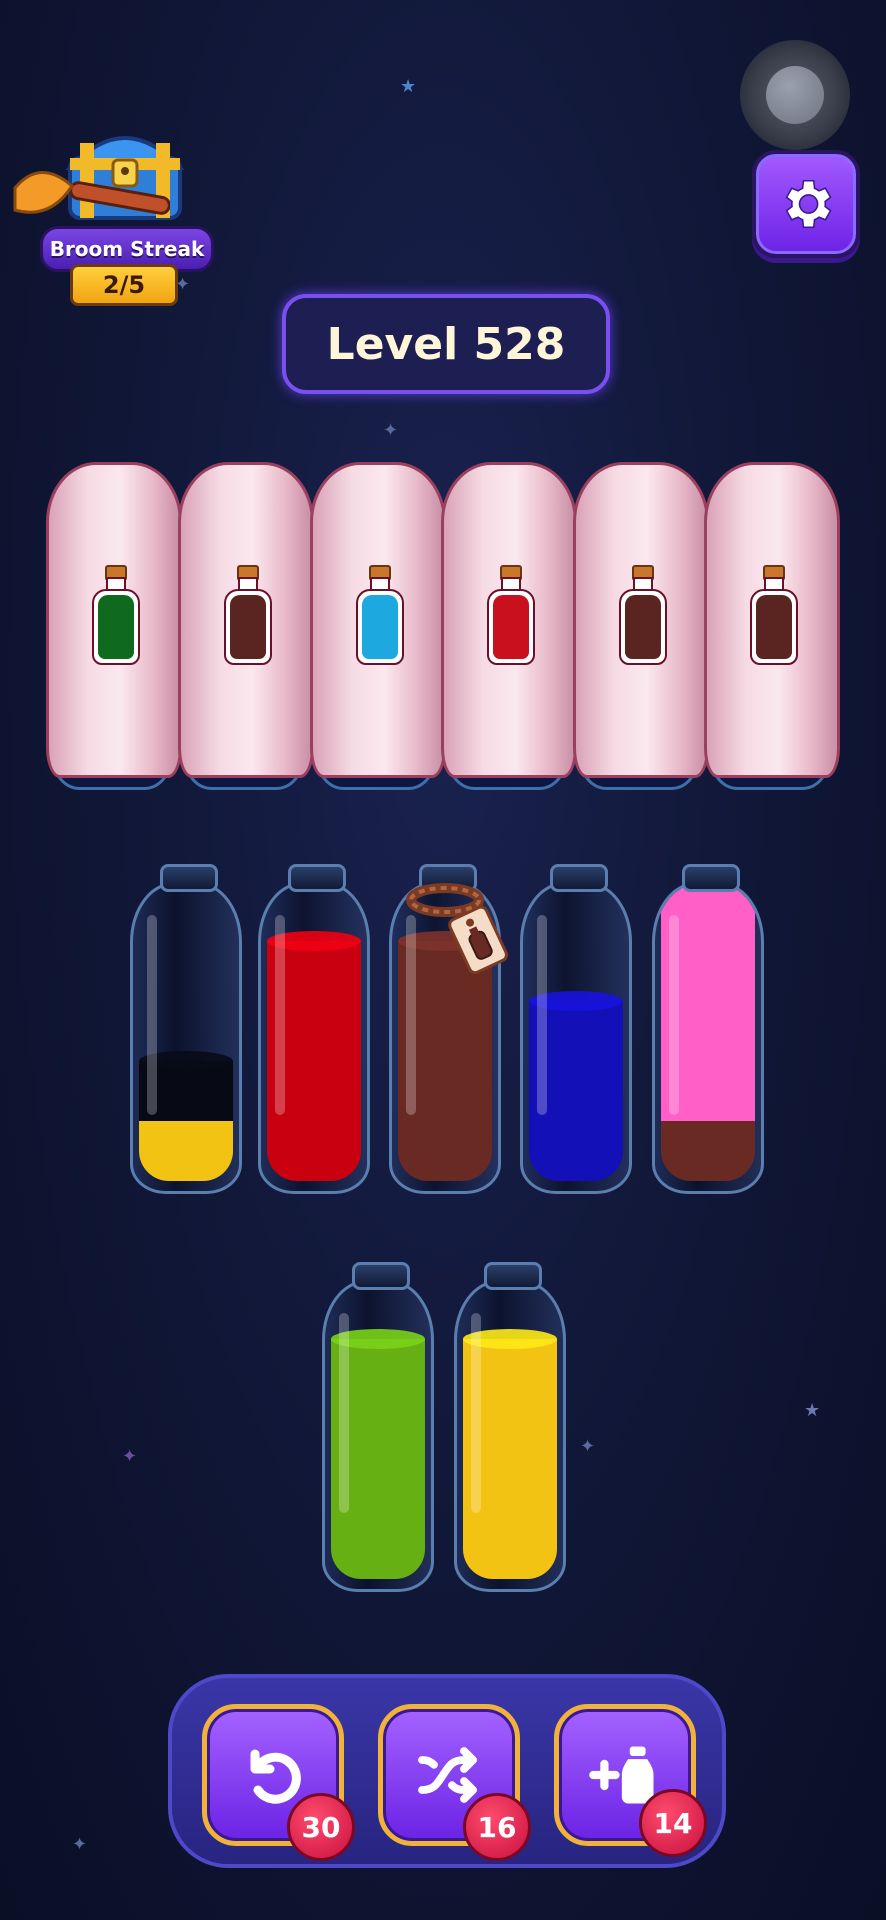 This screenshot has height=1920, width=886. What do you see at coordinates (497, 1827) in the screenshot?
I see `shuffle-count-badge: 16` at bounding box center [497, 1827].